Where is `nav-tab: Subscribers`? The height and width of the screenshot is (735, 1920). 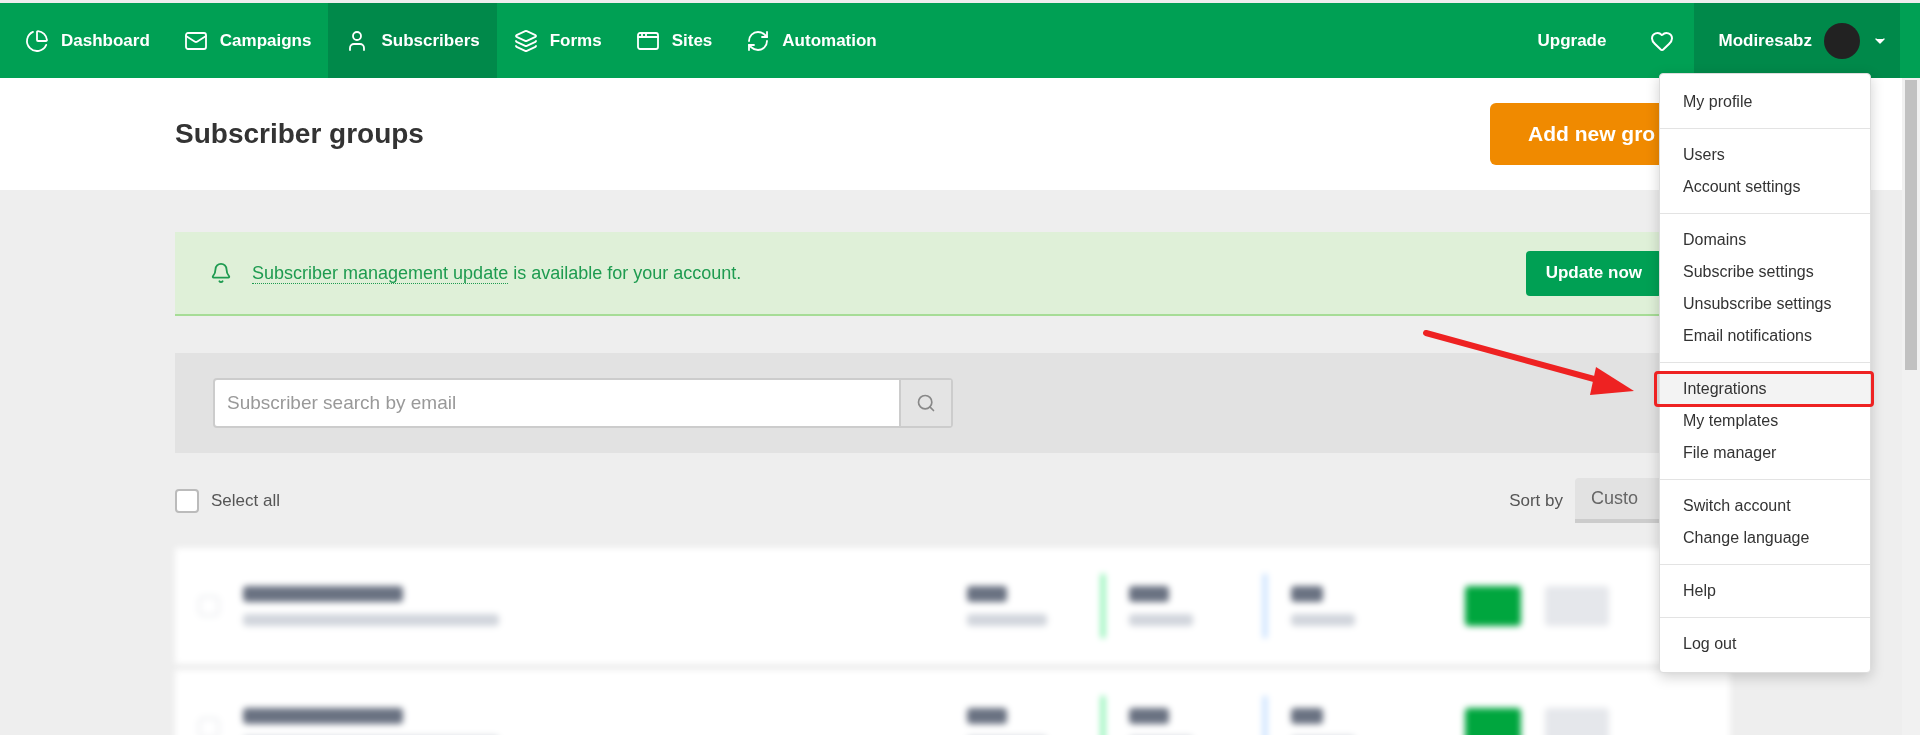
nav-tab: Subscribers is located at coordinates (412, 40).